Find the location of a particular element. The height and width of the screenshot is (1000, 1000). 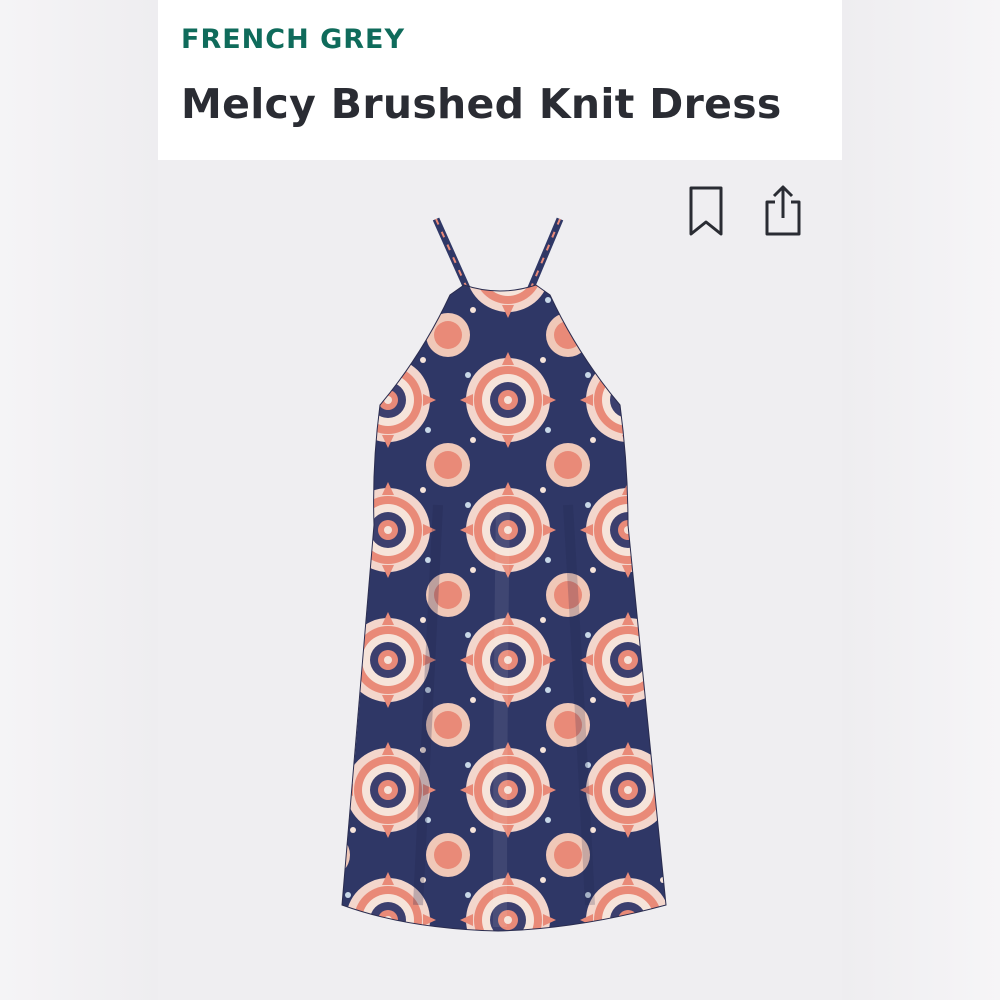

bookmark-icon is located at coordinates (706, 211).